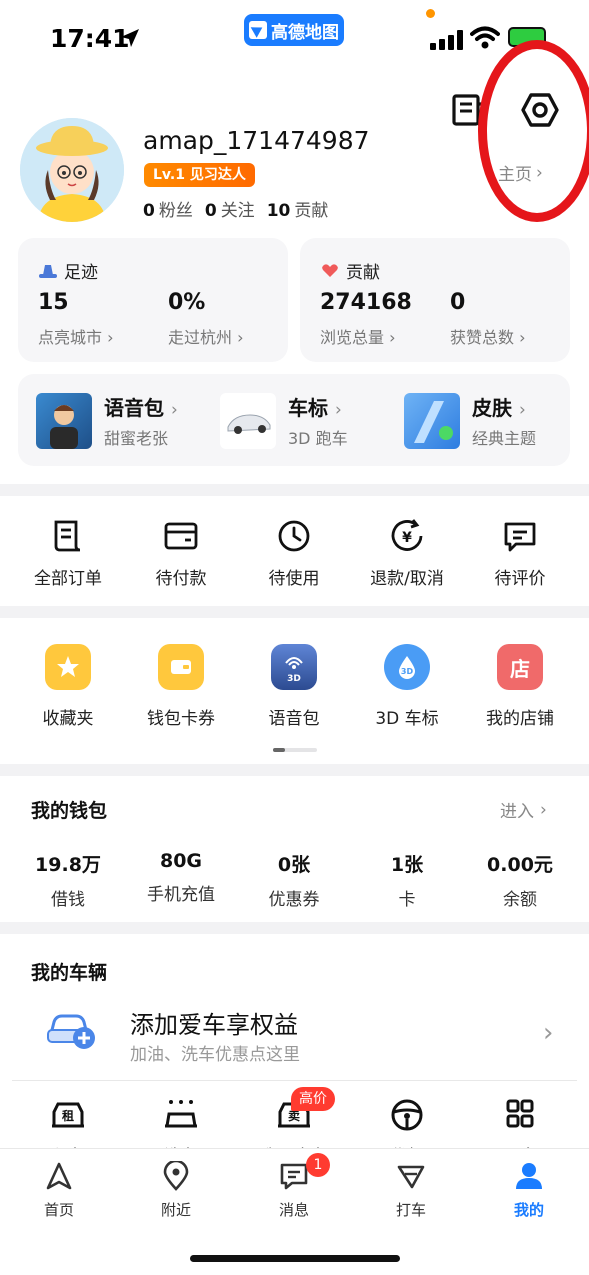  What do you see at coordinates (294, 719) in the screenshot?
I see `tool-voice-pack-label: 语音包` at bounding box center [294, 719].